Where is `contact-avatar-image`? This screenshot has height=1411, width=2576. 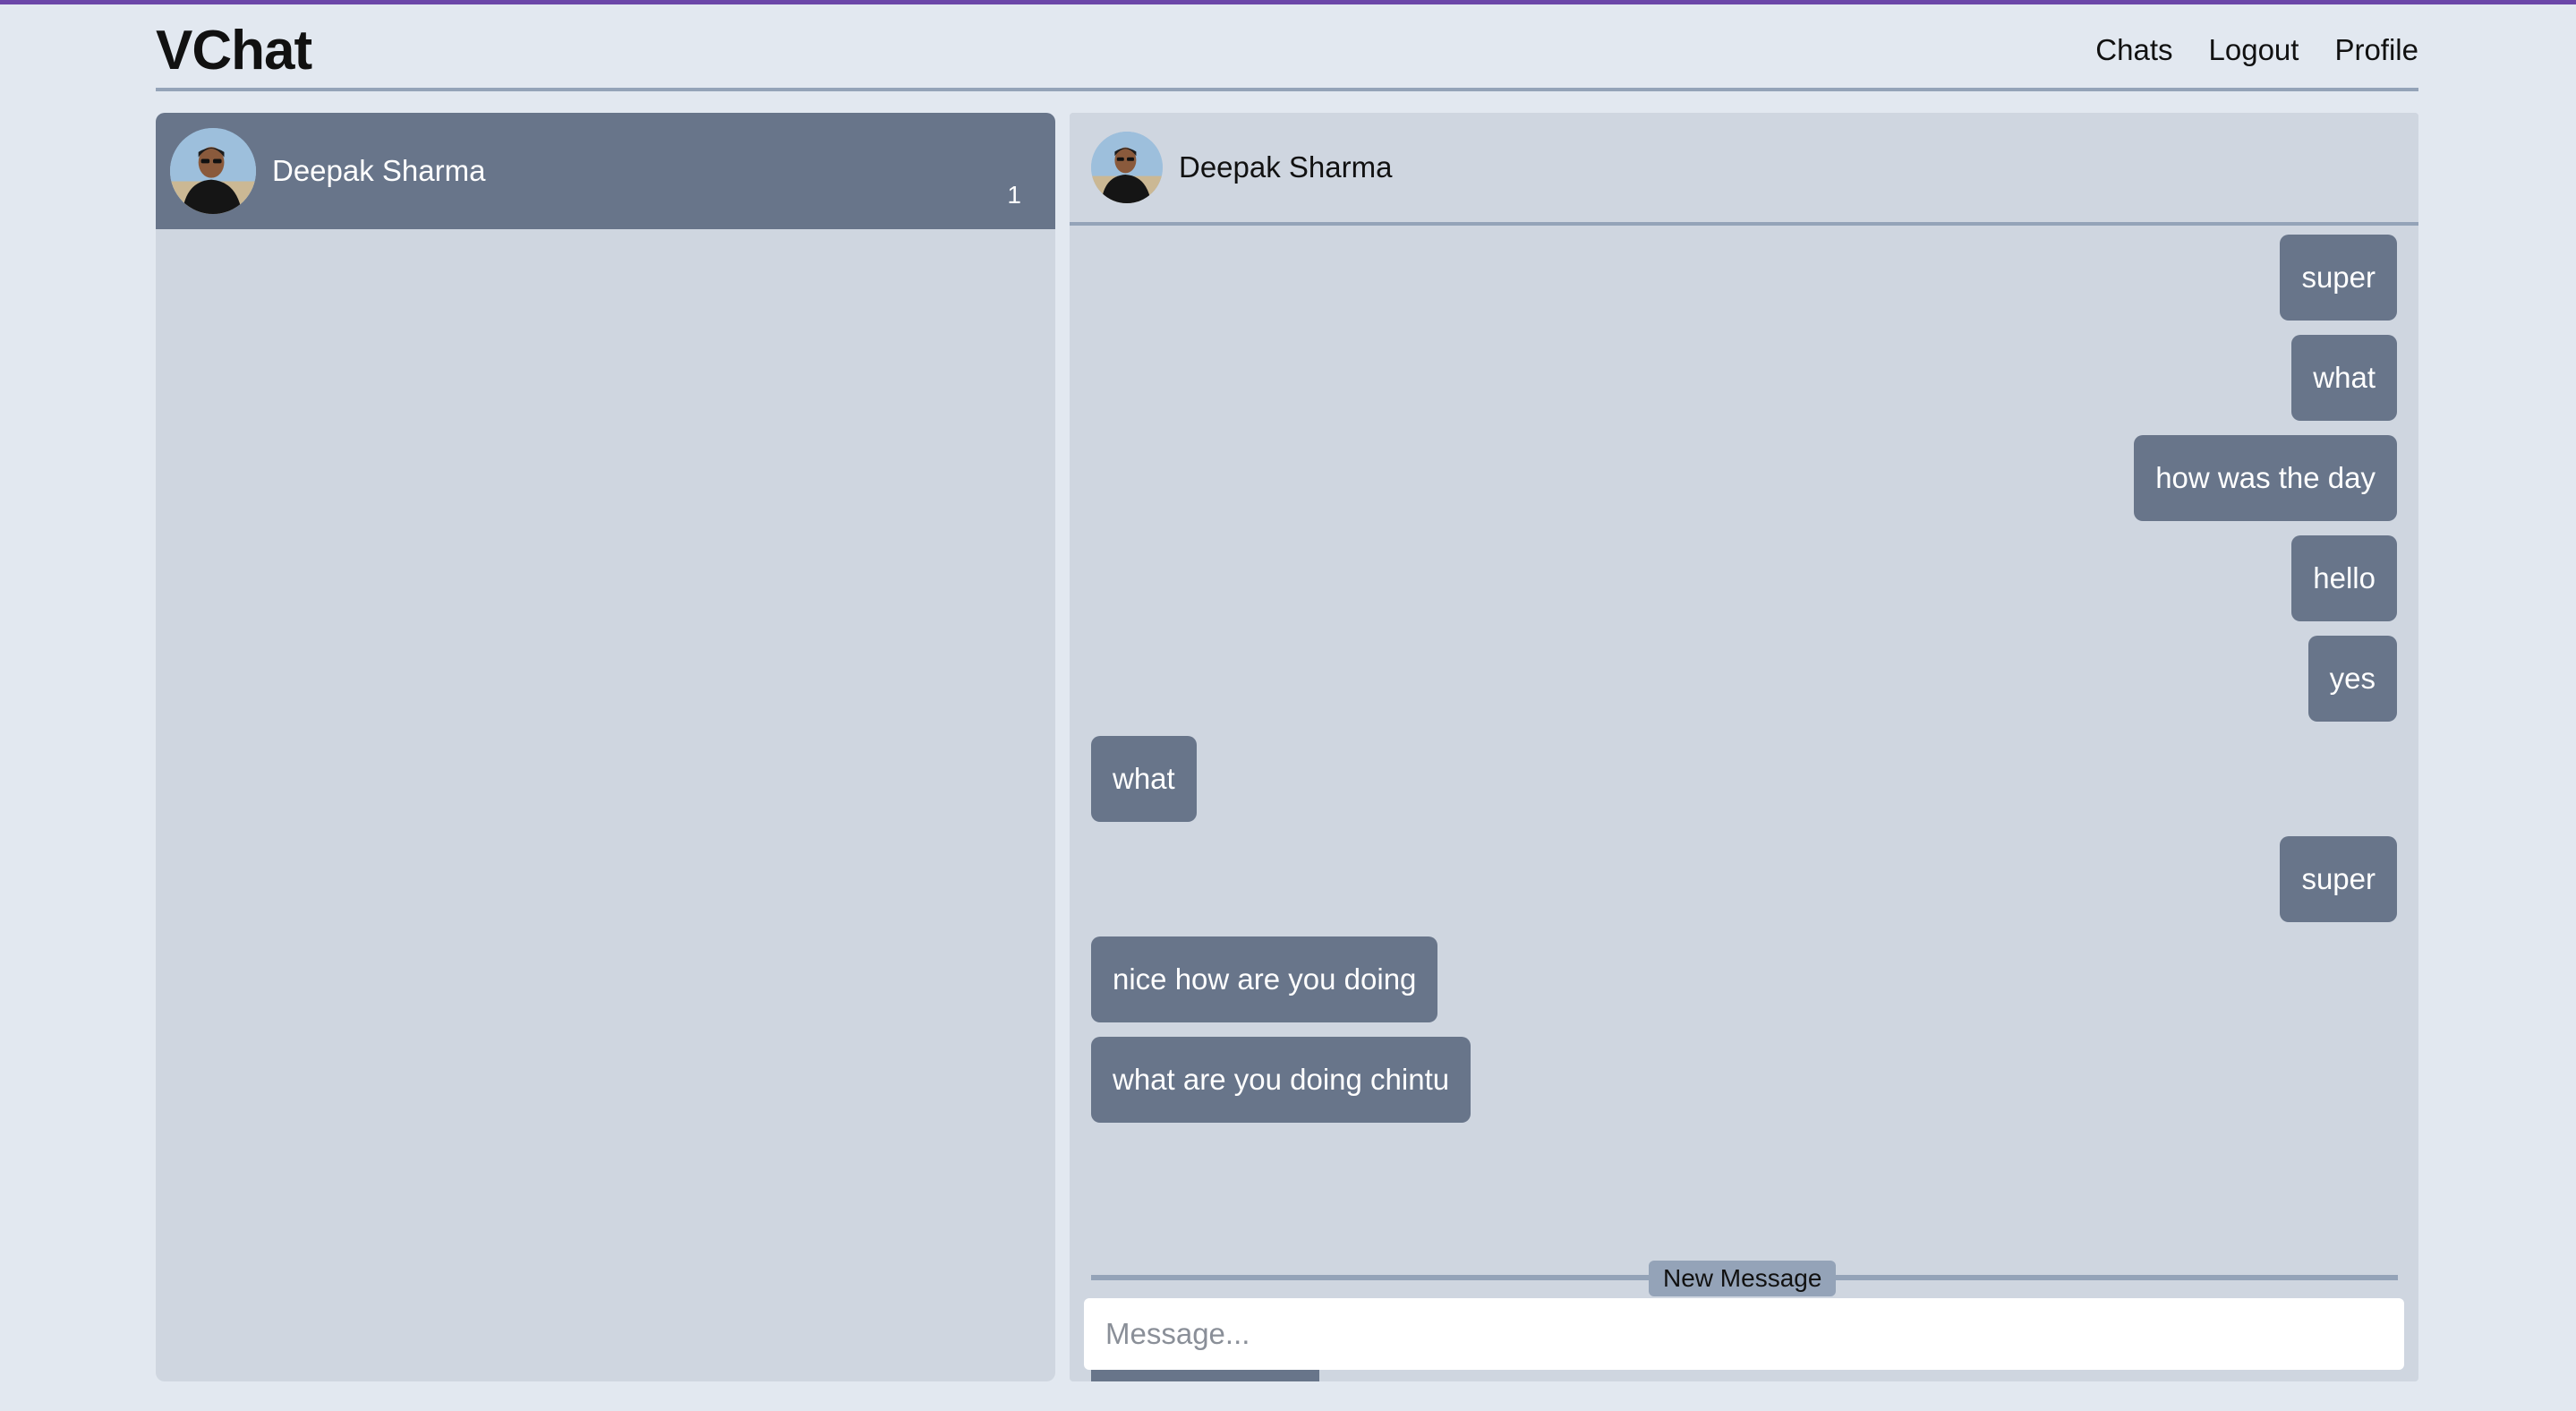 contact-avatar-image is located at coordinates (1127, 167).